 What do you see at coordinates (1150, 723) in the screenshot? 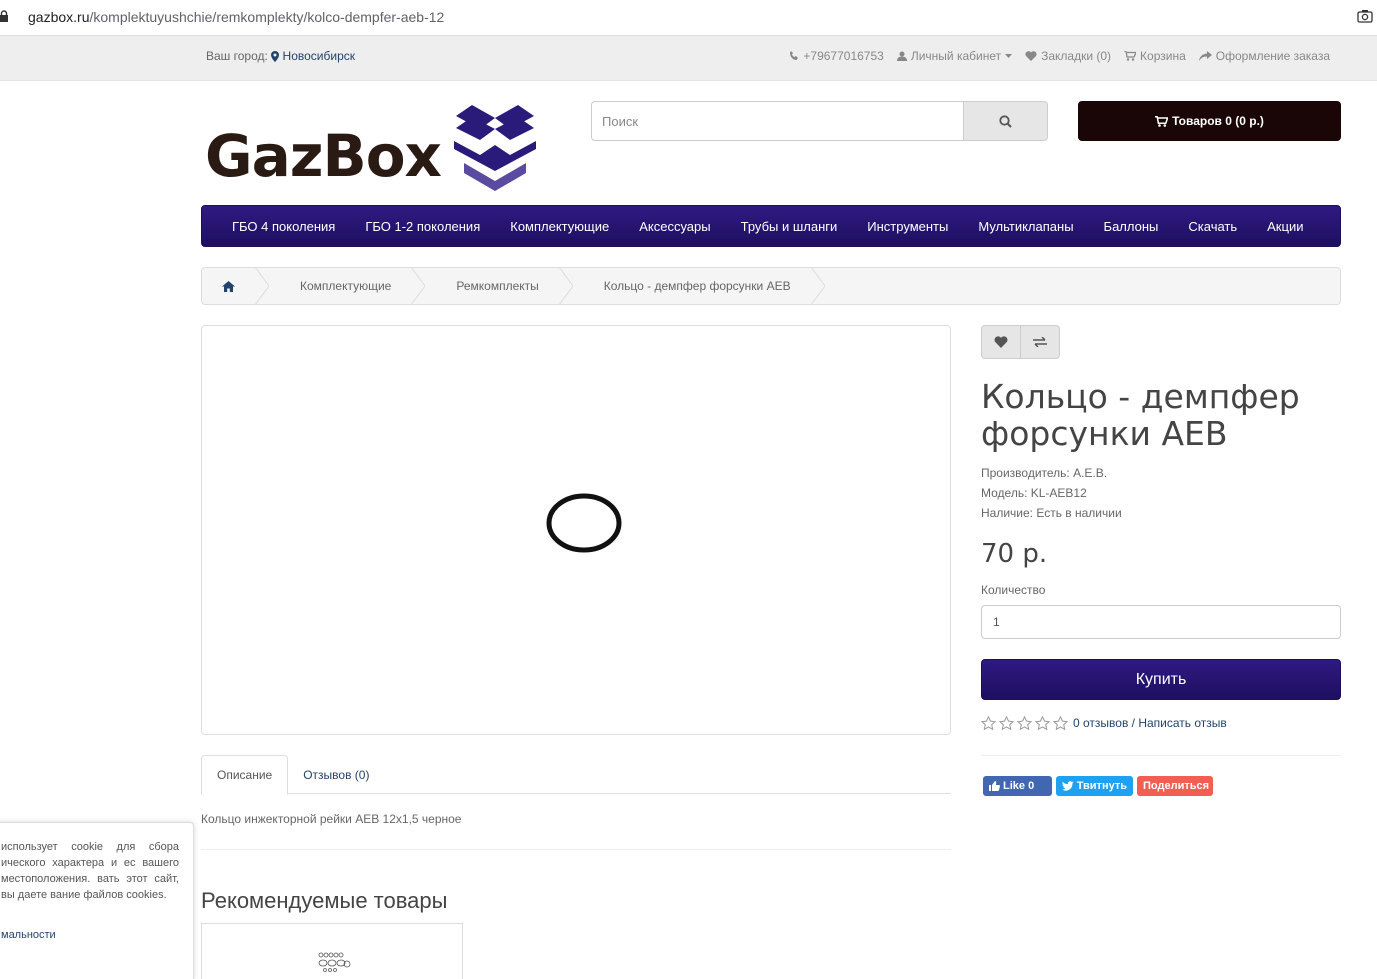
I see `reviews-link: 0 отзывов / Написать отзыв` at bounding box center [1150, 723].